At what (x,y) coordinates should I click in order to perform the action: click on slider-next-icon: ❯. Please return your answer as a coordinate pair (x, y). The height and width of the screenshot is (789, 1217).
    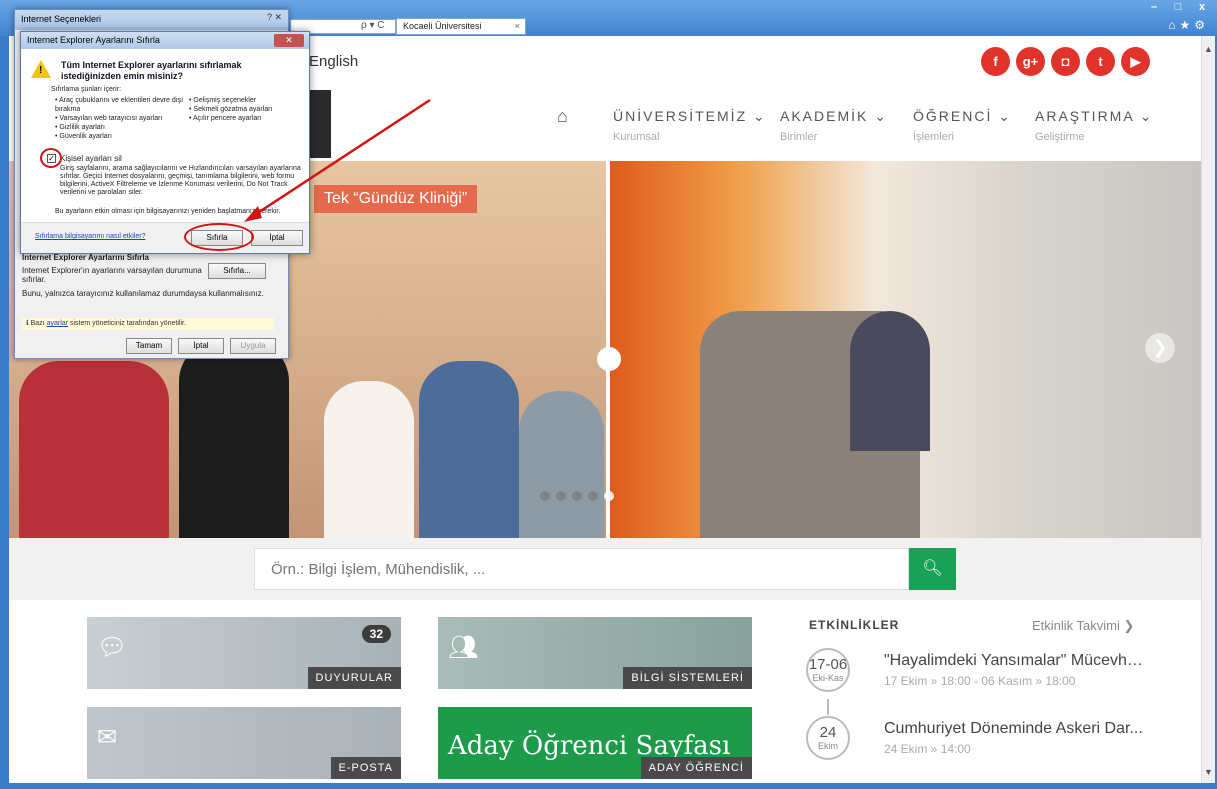
    Looking at the image, I should click on (1160, 348).